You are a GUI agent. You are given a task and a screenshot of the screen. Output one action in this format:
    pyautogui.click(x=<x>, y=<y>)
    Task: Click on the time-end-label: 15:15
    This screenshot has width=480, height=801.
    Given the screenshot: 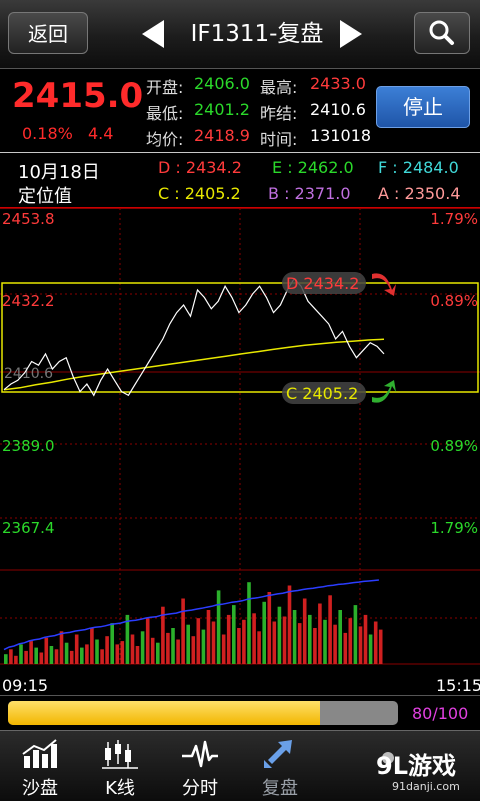 What is the action you would take?
    pyautogui.click(x=458, y=685)
    